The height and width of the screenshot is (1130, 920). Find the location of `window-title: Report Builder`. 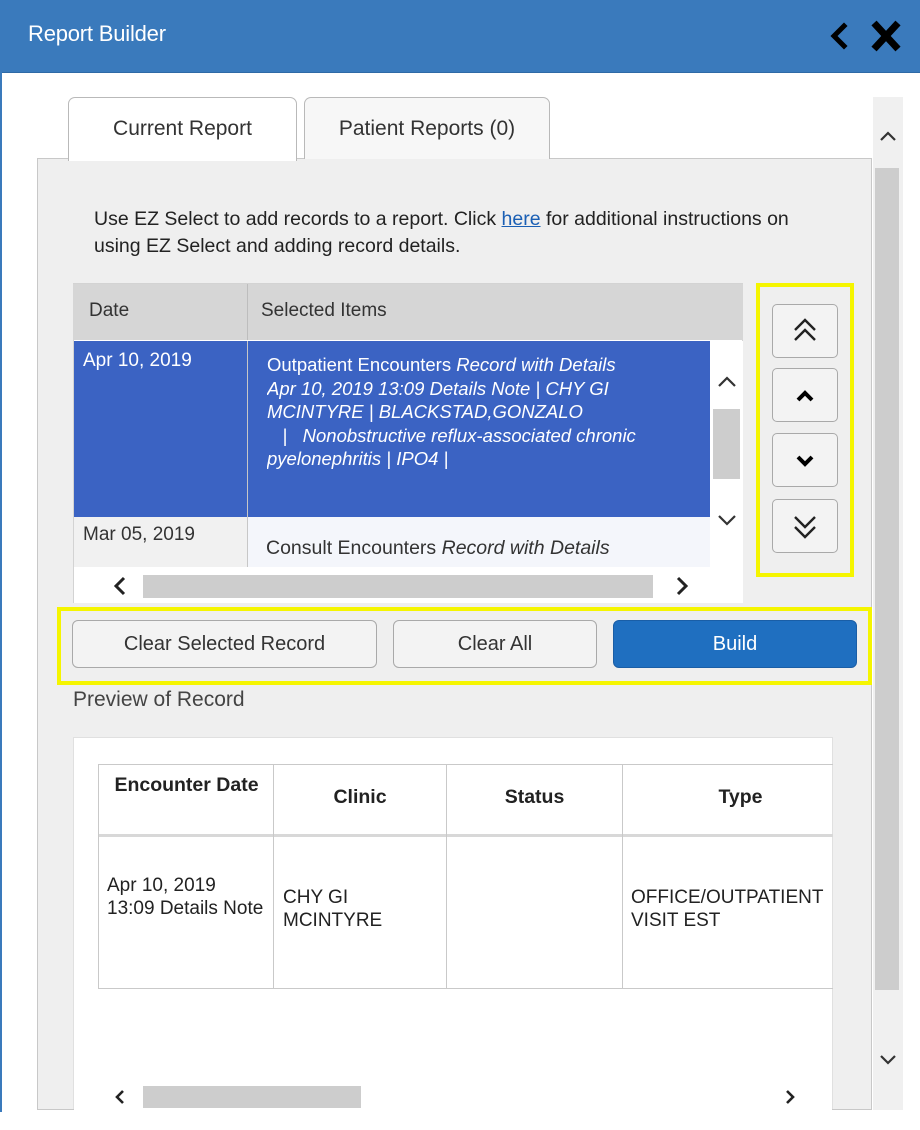

window-title: Report Builder is located at coordinates (97, 33).